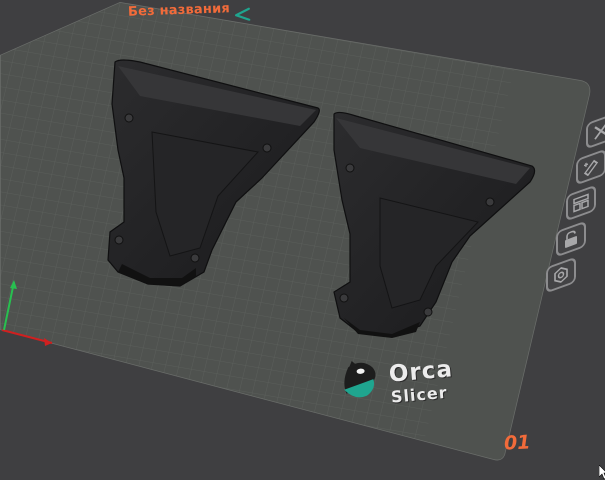 The width and height of the screenshot is (605, 480). What do you see at coordinates (599, 131) in the screenshot?
I see `delete-plate-icon` at bounding box center [599, 131].